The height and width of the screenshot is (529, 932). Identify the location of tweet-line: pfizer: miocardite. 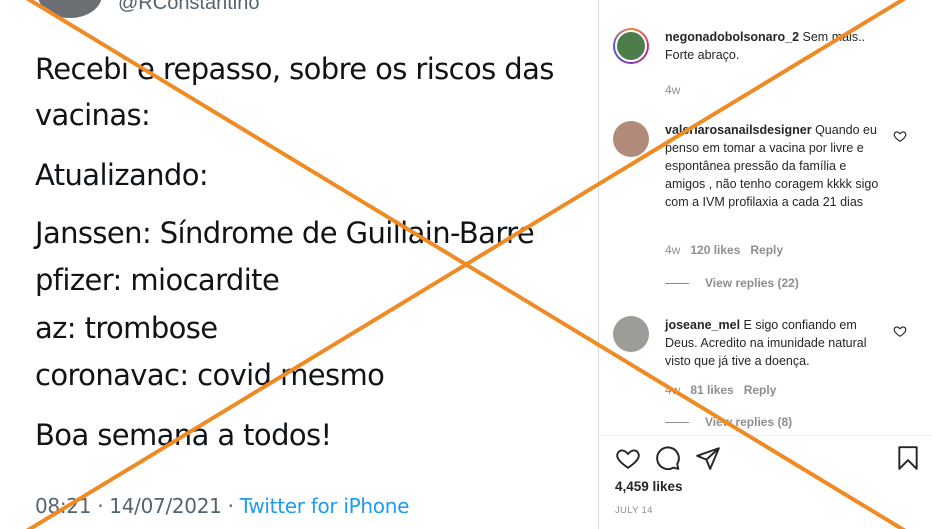
(157, 280).